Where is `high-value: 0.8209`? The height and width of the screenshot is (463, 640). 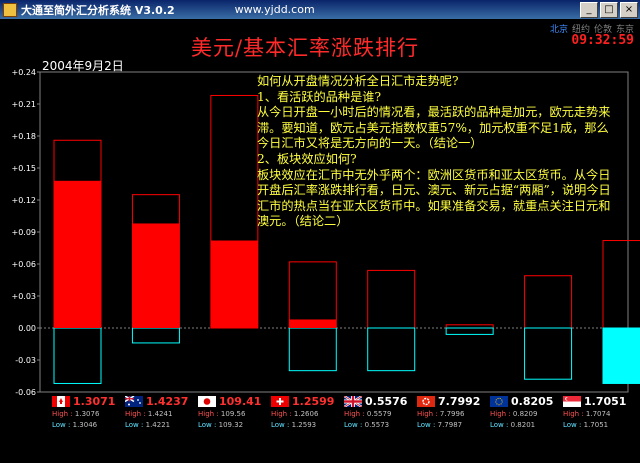
high-value: 0.8209 is located at coordinates (525, 414).